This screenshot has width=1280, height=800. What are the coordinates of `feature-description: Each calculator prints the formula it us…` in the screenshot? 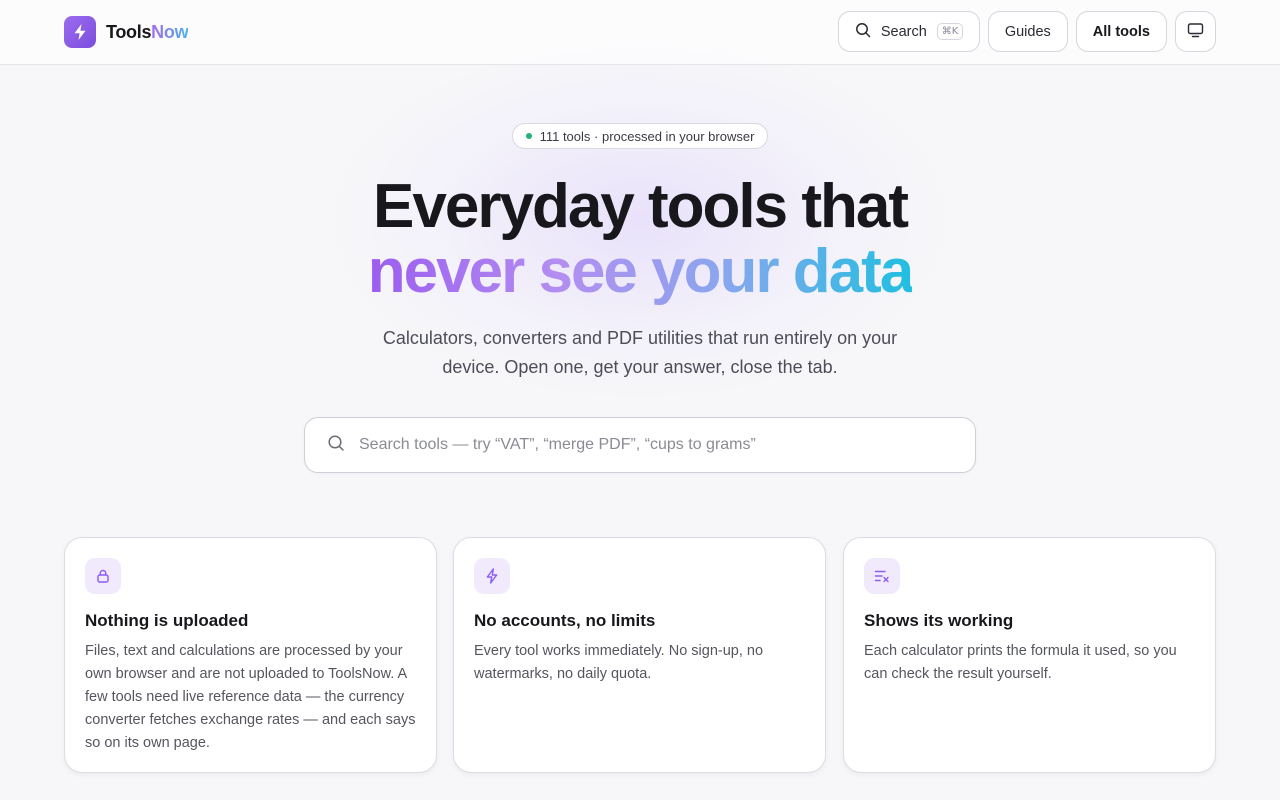 It's located at (1020, 662).